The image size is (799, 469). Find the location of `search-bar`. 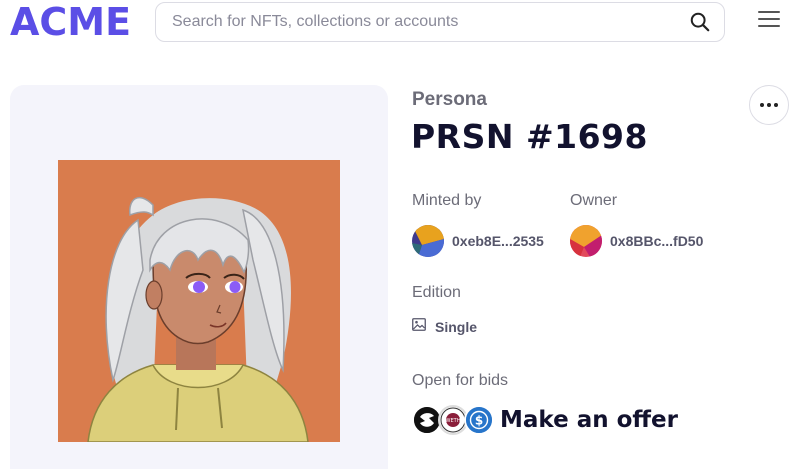

search-bar is located at coordinates (440, 22).